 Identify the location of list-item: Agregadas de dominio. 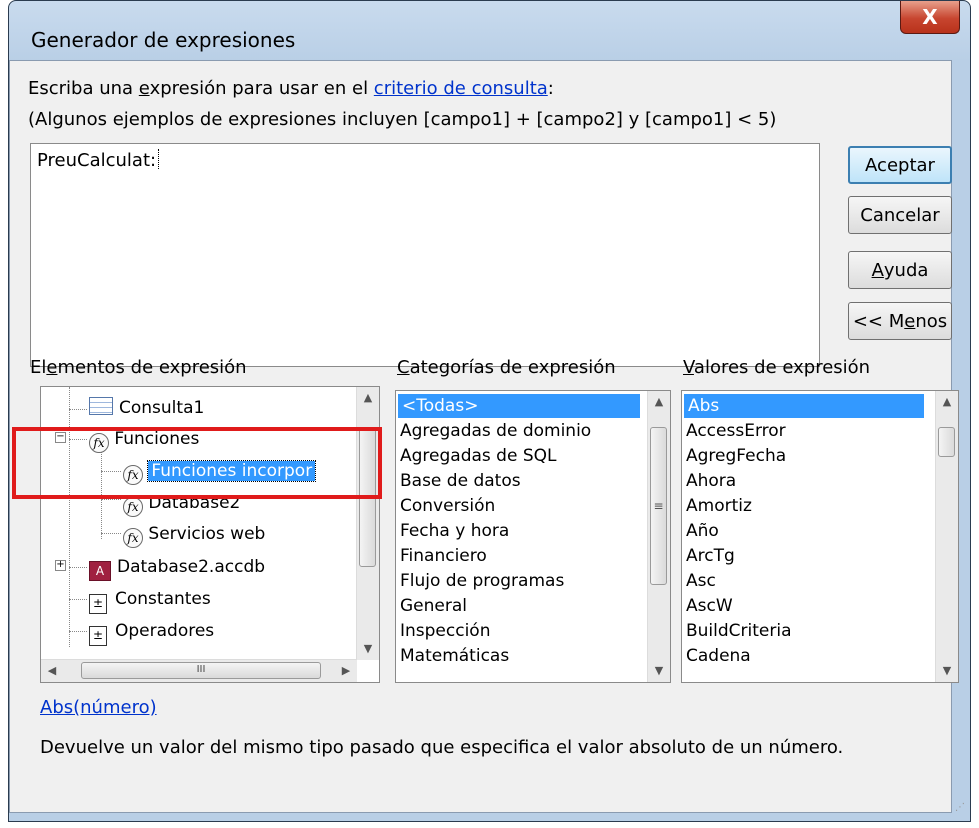
(495, 431).